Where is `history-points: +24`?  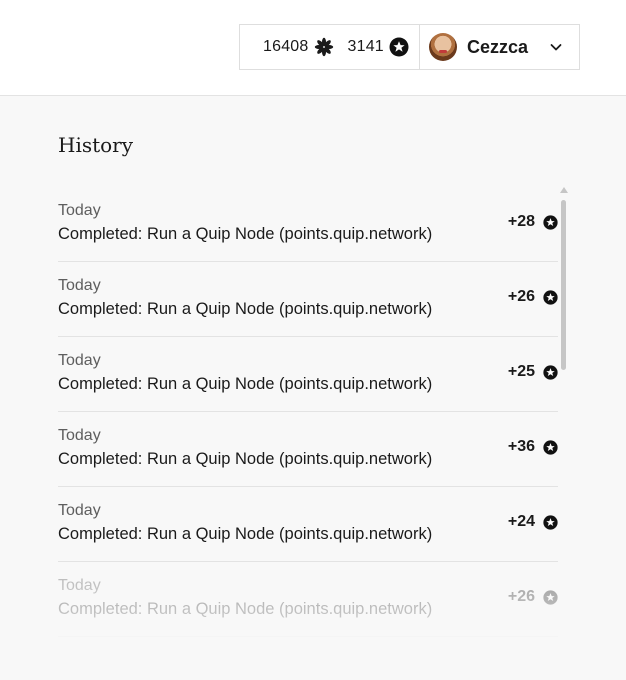
history-points: +24 is located at coordinates (533, 522).